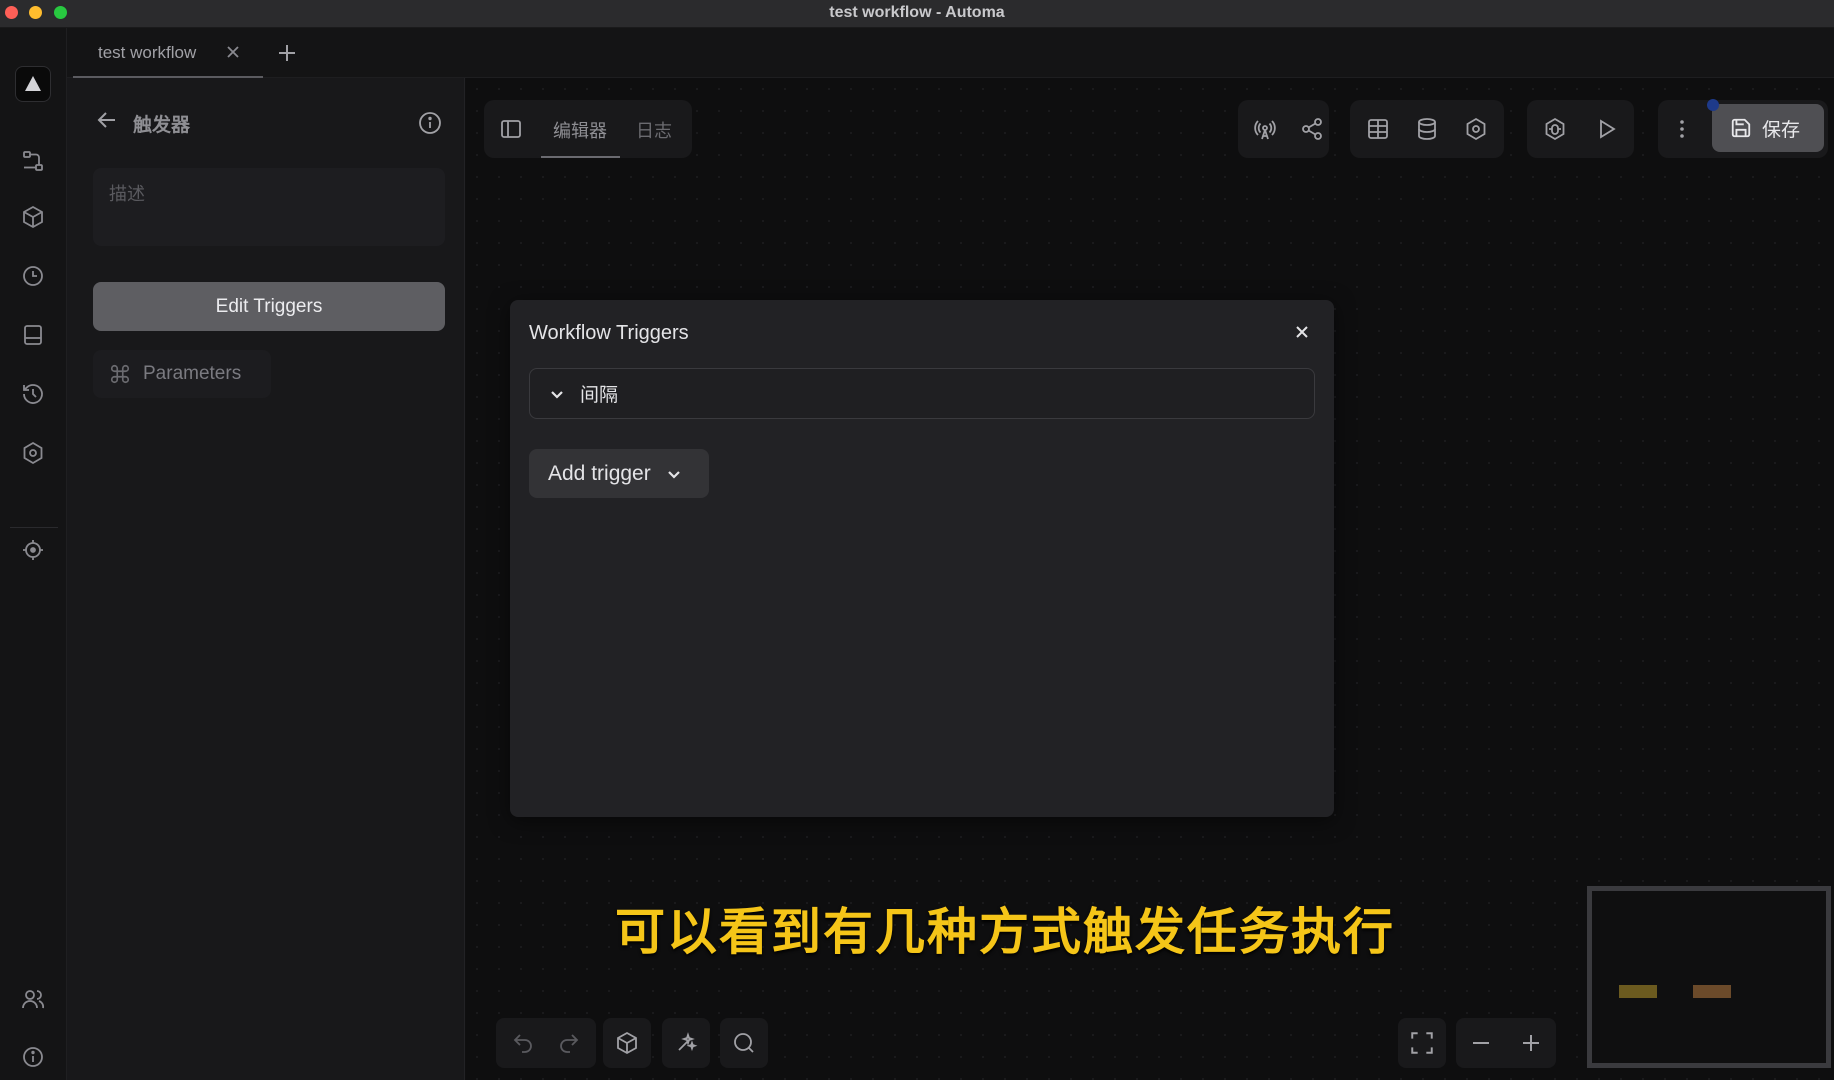  What do you see at coordinates (33, 217) in the screenshot?
I see `packages-icon` at bounding box center [33, 217].